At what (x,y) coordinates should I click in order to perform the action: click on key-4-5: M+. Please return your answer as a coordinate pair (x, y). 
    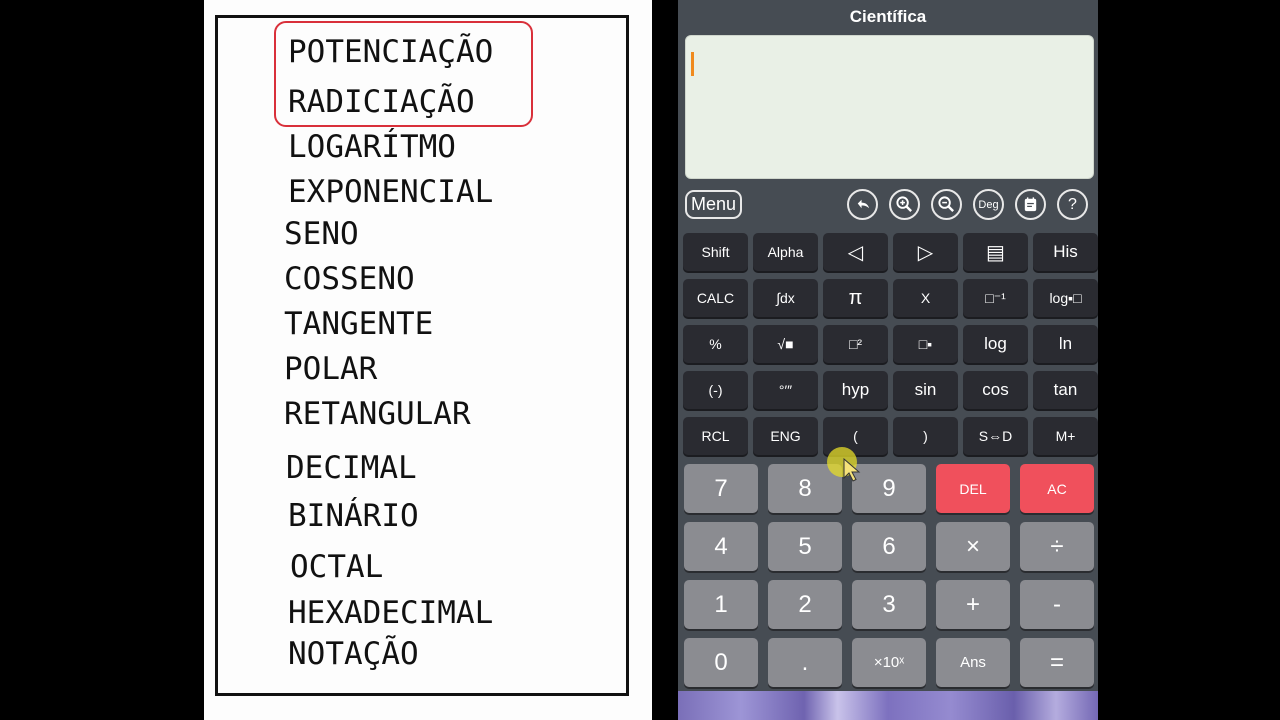
    Looking at the image, I should click on (1065, 436).